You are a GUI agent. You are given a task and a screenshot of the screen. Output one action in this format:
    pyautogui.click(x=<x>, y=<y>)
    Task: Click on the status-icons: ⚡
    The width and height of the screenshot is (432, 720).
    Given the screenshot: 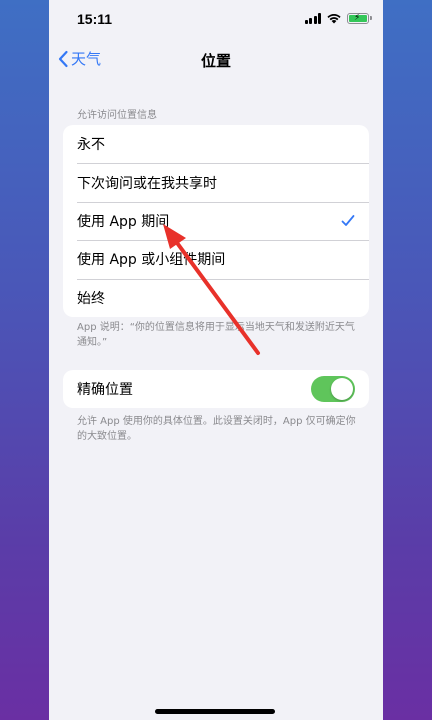 What is the action you would take?
    pyautogui.click(x=338, y=18)
    